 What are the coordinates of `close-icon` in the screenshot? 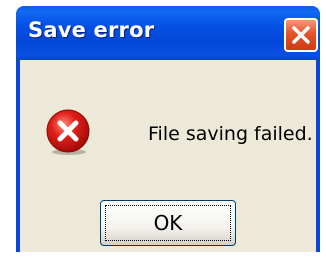 It's located at (301, 35).